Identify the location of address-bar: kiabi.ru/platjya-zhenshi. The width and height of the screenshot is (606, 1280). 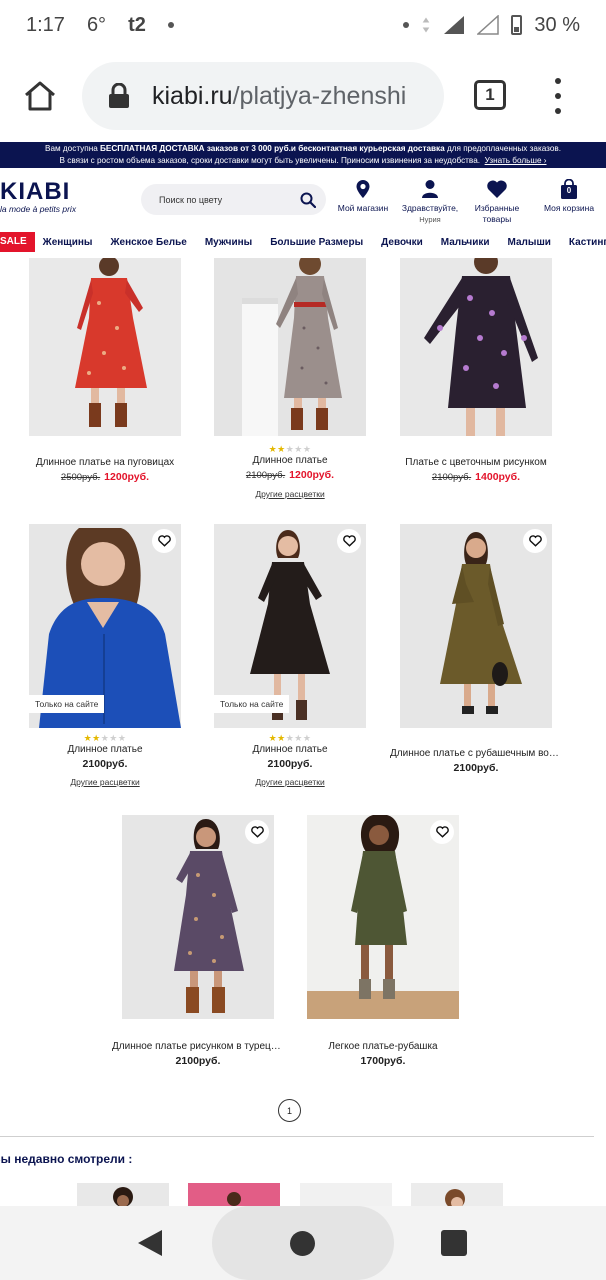
(263, 96).